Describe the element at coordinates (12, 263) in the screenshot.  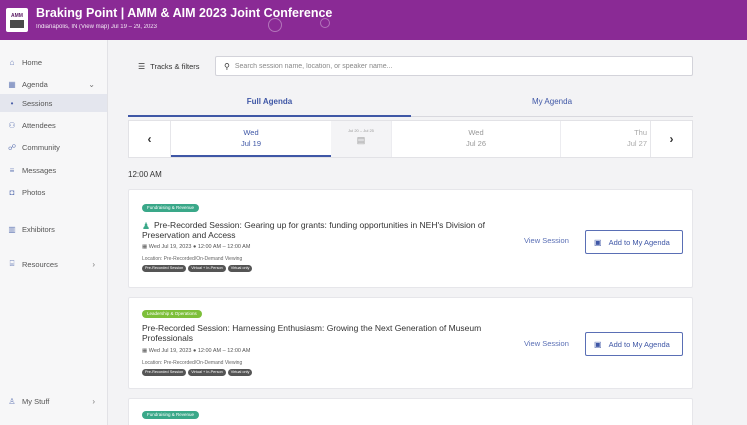
I see `resources-icon: ⌸` at that location.